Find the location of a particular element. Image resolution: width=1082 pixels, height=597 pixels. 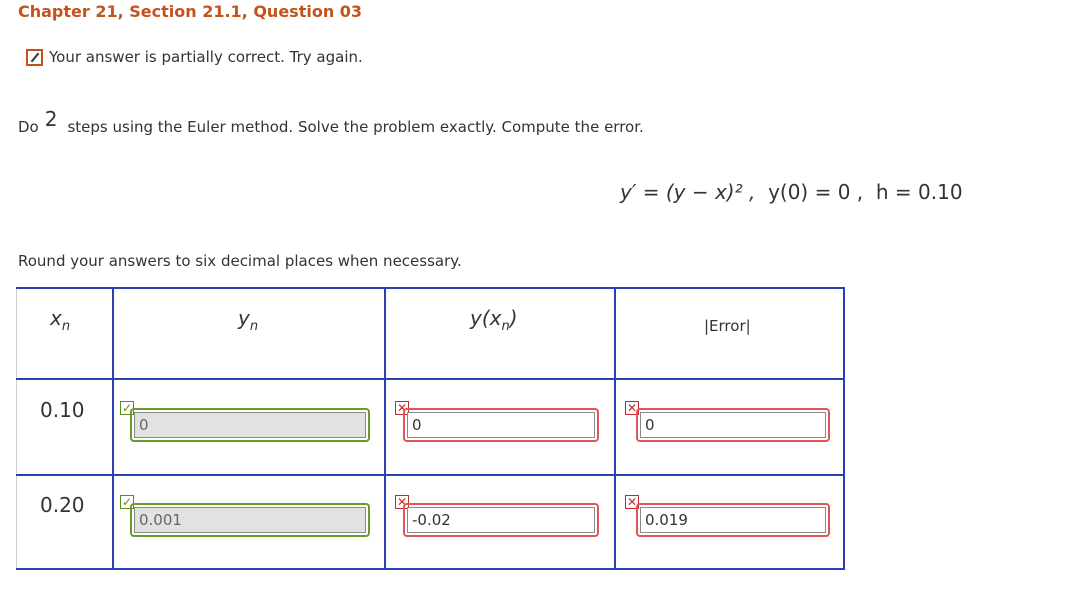

row-2-error-input is located at coordinates (733, 520).